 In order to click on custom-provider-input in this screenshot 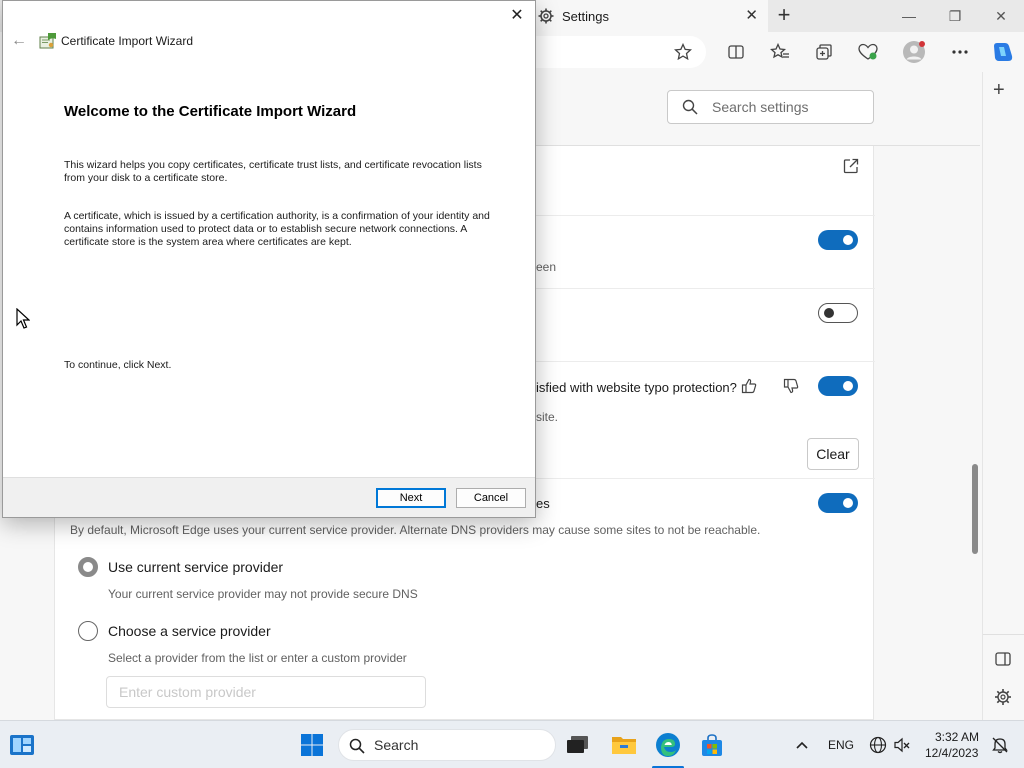, I will do `click(266, 692)`.